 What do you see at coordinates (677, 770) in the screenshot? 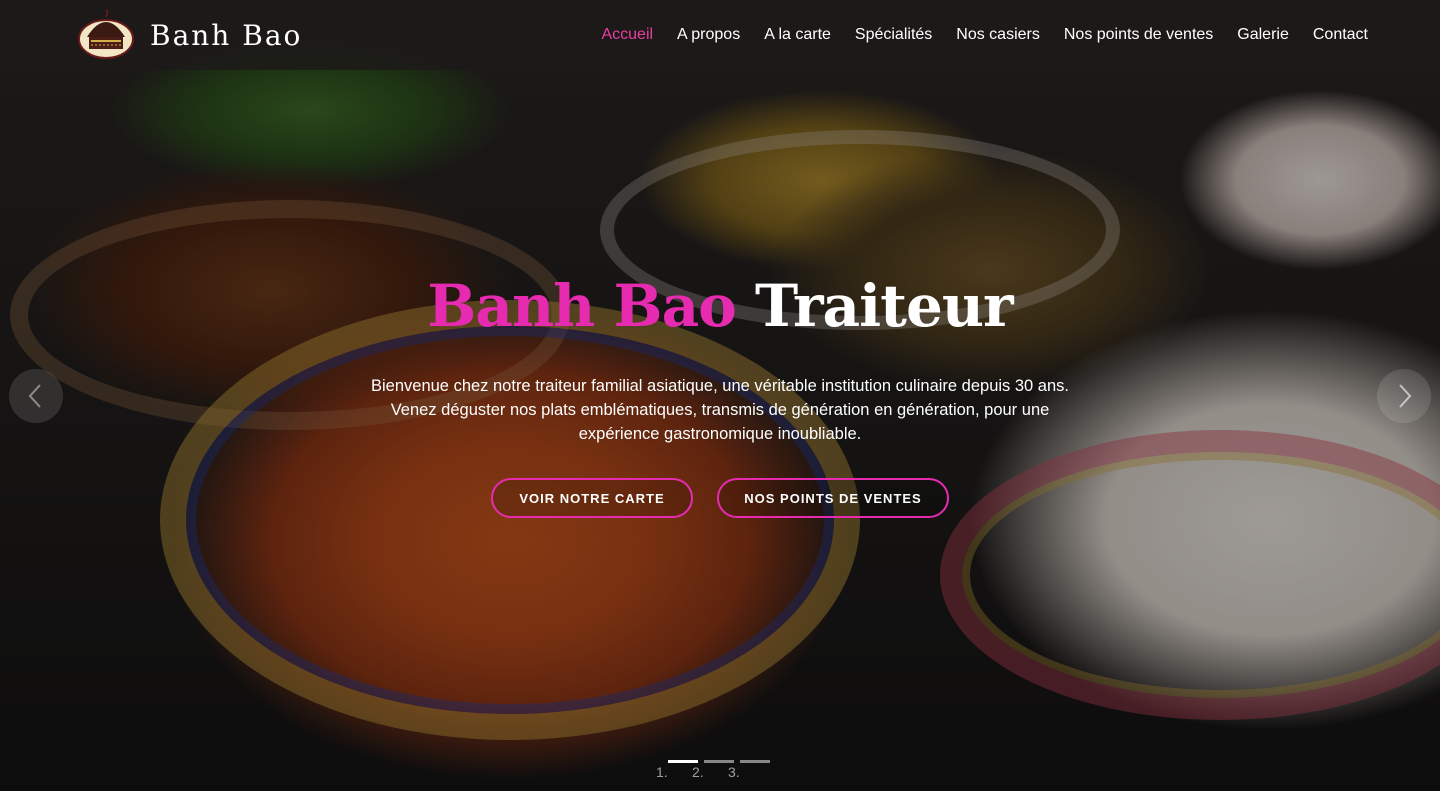
I see `carousel-indicator: 1.` at bounding box center [677, 770].